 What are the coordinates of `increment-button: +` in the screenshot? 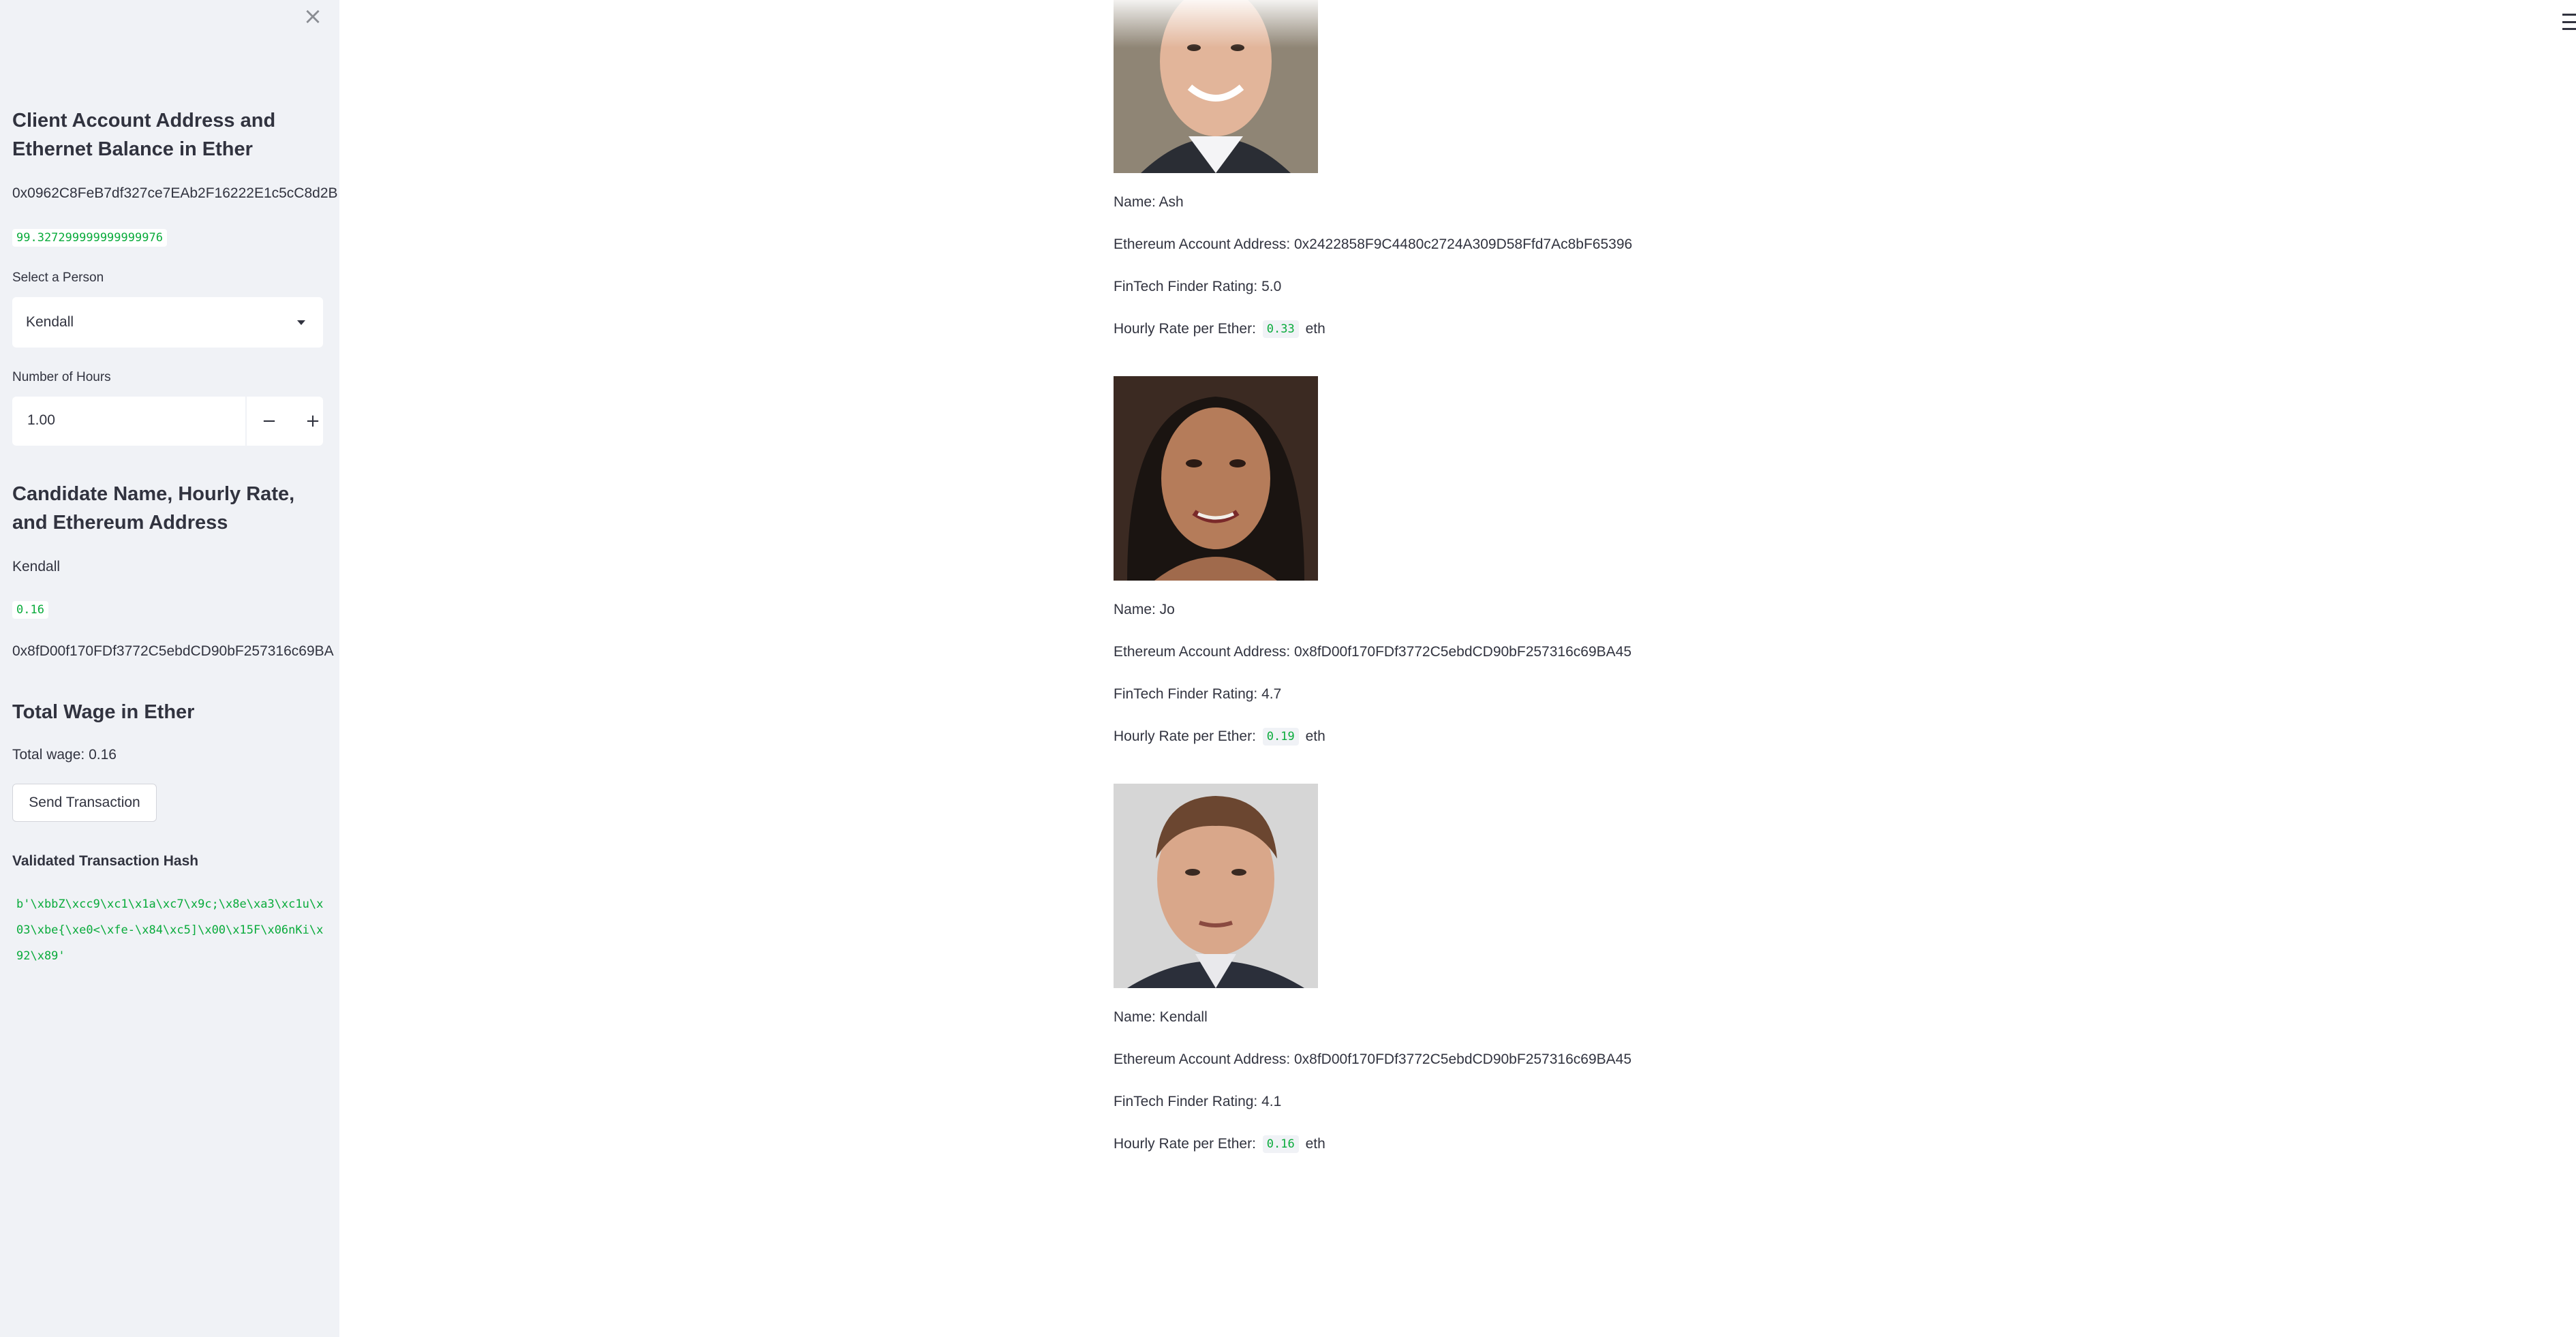 It's located at (312, 421).